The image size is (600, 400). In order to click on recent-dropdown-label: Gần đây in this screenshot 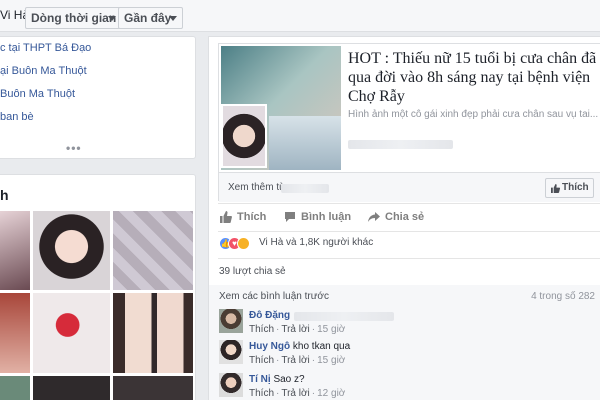, I will do `click(148, 18)`.